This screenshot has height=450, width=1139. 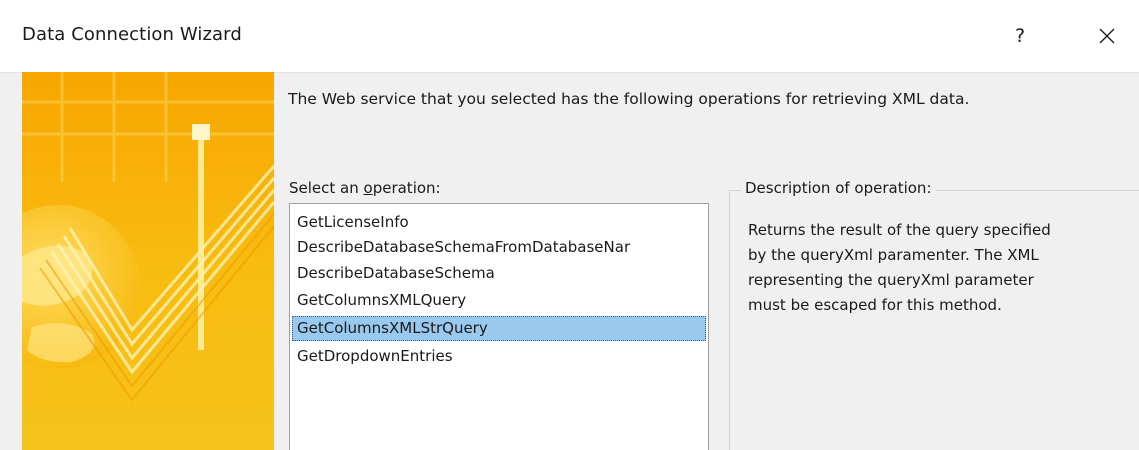 What do you see at coordinates (499, 222) in the screenshot?
I see `operation-item-getlicenseinfo: GetLicenseInfo` at bounding box center [499, 222].